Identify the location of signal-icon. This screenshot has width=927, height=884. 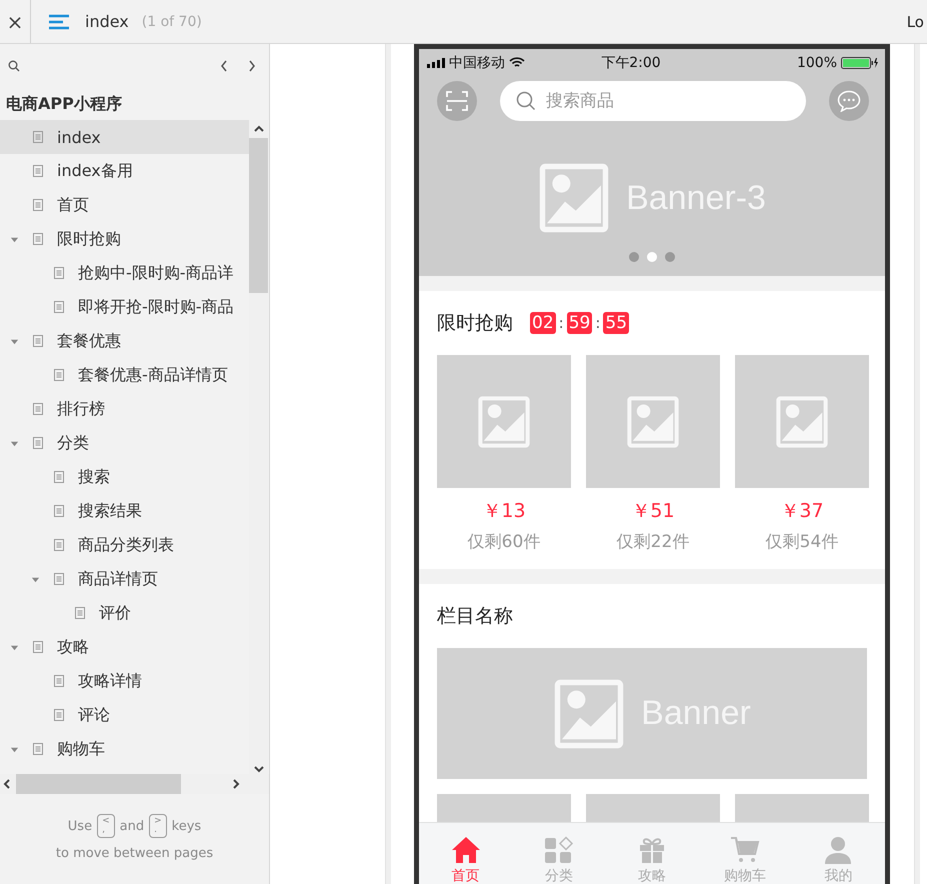
(436, 63).